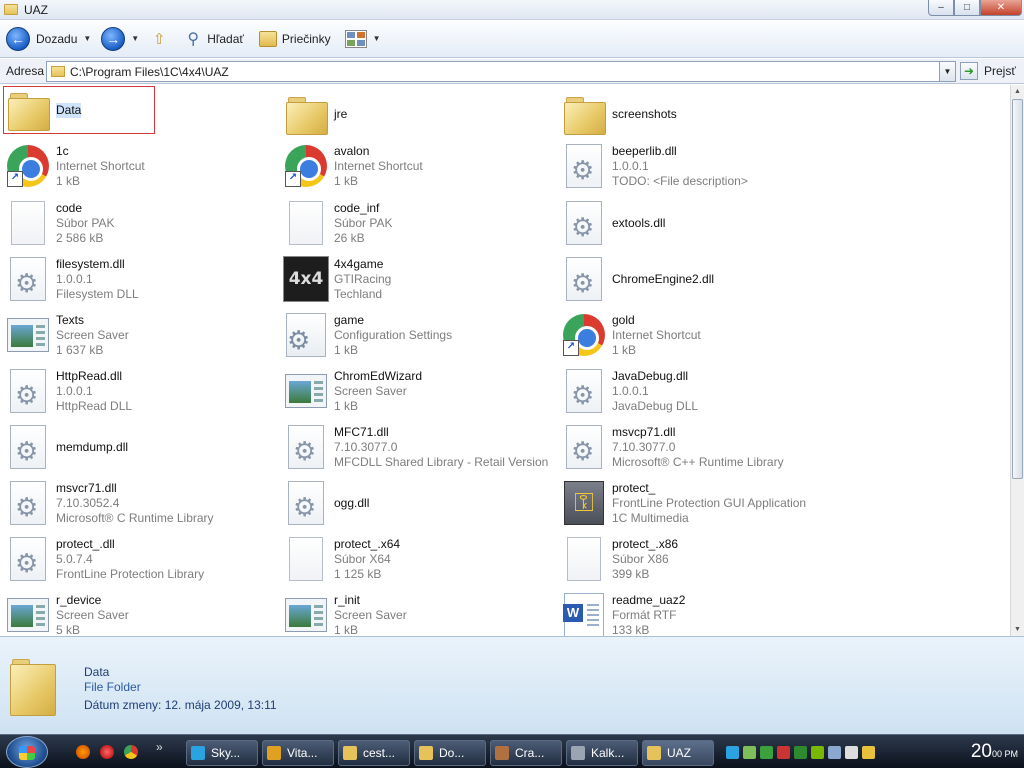 The height and width of the screenshot is (768, 1024). Describe the element at coordinates (120, 38) in the screenshot. I see `forward-button: → ▼` at that location.